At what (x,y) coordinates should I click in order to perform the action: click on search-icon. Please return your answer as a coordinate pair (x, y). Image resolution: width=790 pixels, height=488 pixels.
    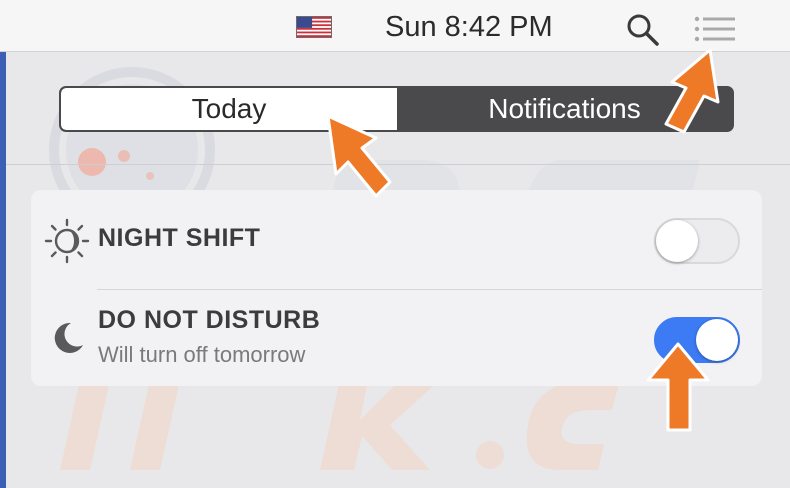
    Looking at the image, I should click on (643, 30).